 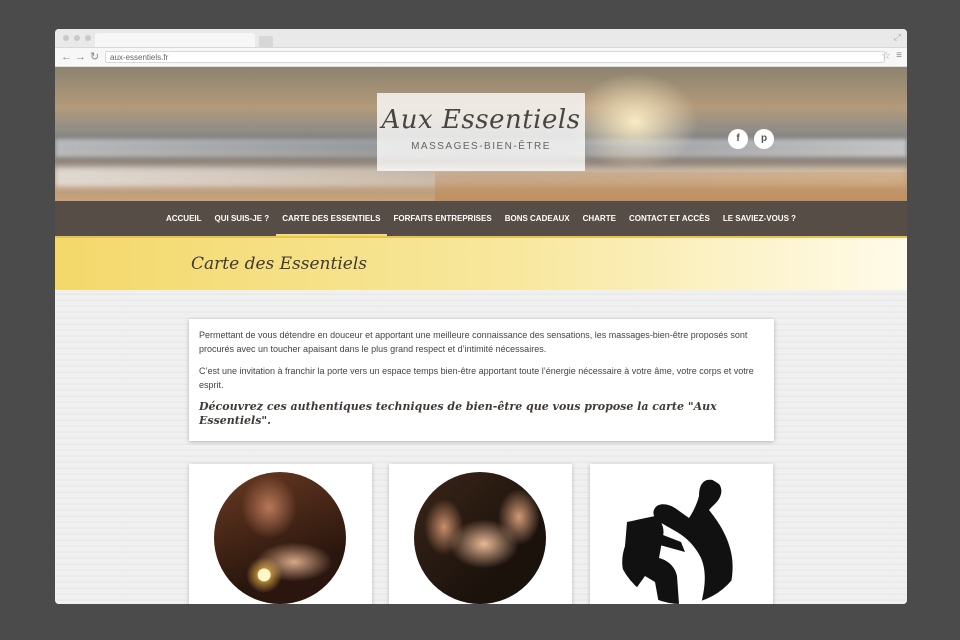 What do you see at coordinates (279, 264) in the screenshot?
I see `page-title: Carte des Essentiels` at bounding box center [279, 264].